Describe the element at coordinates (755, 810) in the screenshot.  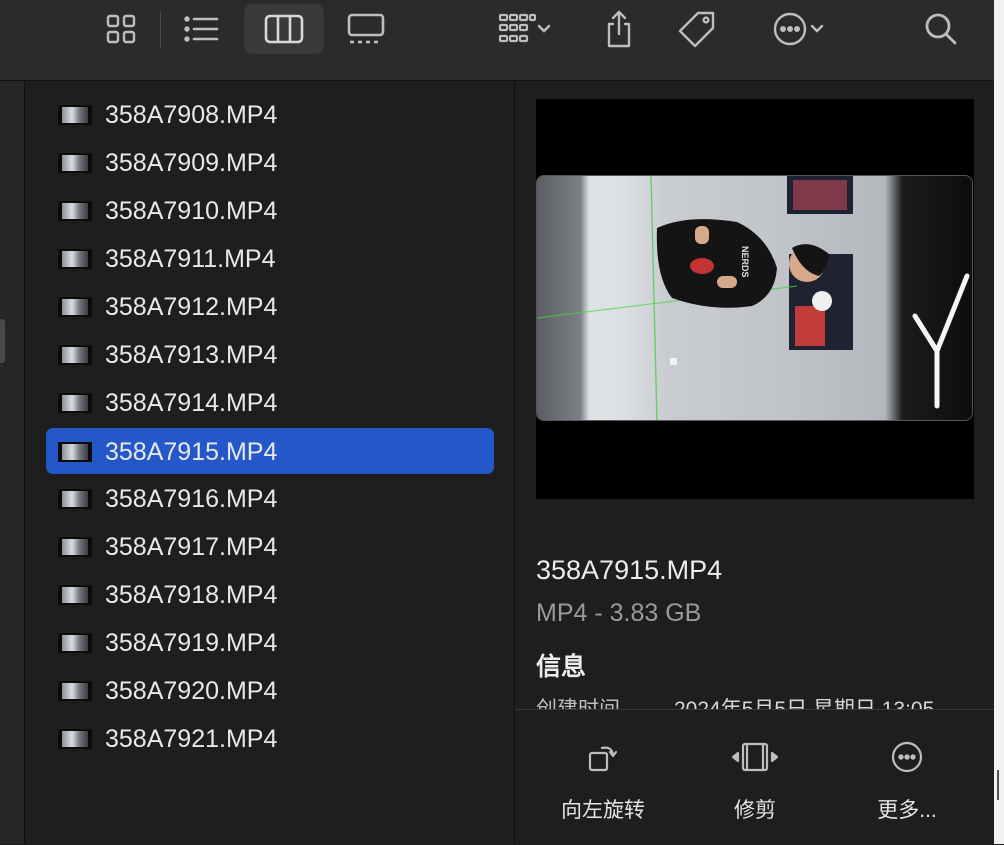
I see `trim-label: 修剪` at that location.